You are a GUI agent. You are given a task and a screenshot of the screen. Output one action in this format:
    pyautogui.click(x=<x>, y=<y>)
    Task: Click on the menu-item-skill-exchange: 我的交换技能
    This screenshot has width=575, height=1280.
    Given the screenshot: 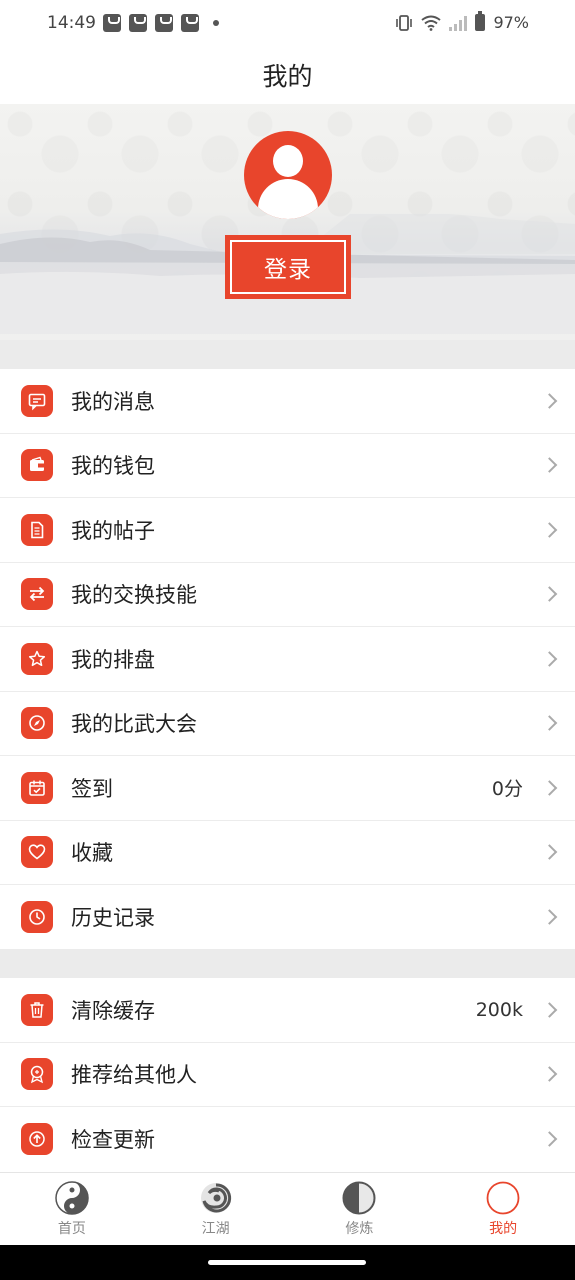 What is the action you would take?
    pyautogui.click(x=287, y=595)
    